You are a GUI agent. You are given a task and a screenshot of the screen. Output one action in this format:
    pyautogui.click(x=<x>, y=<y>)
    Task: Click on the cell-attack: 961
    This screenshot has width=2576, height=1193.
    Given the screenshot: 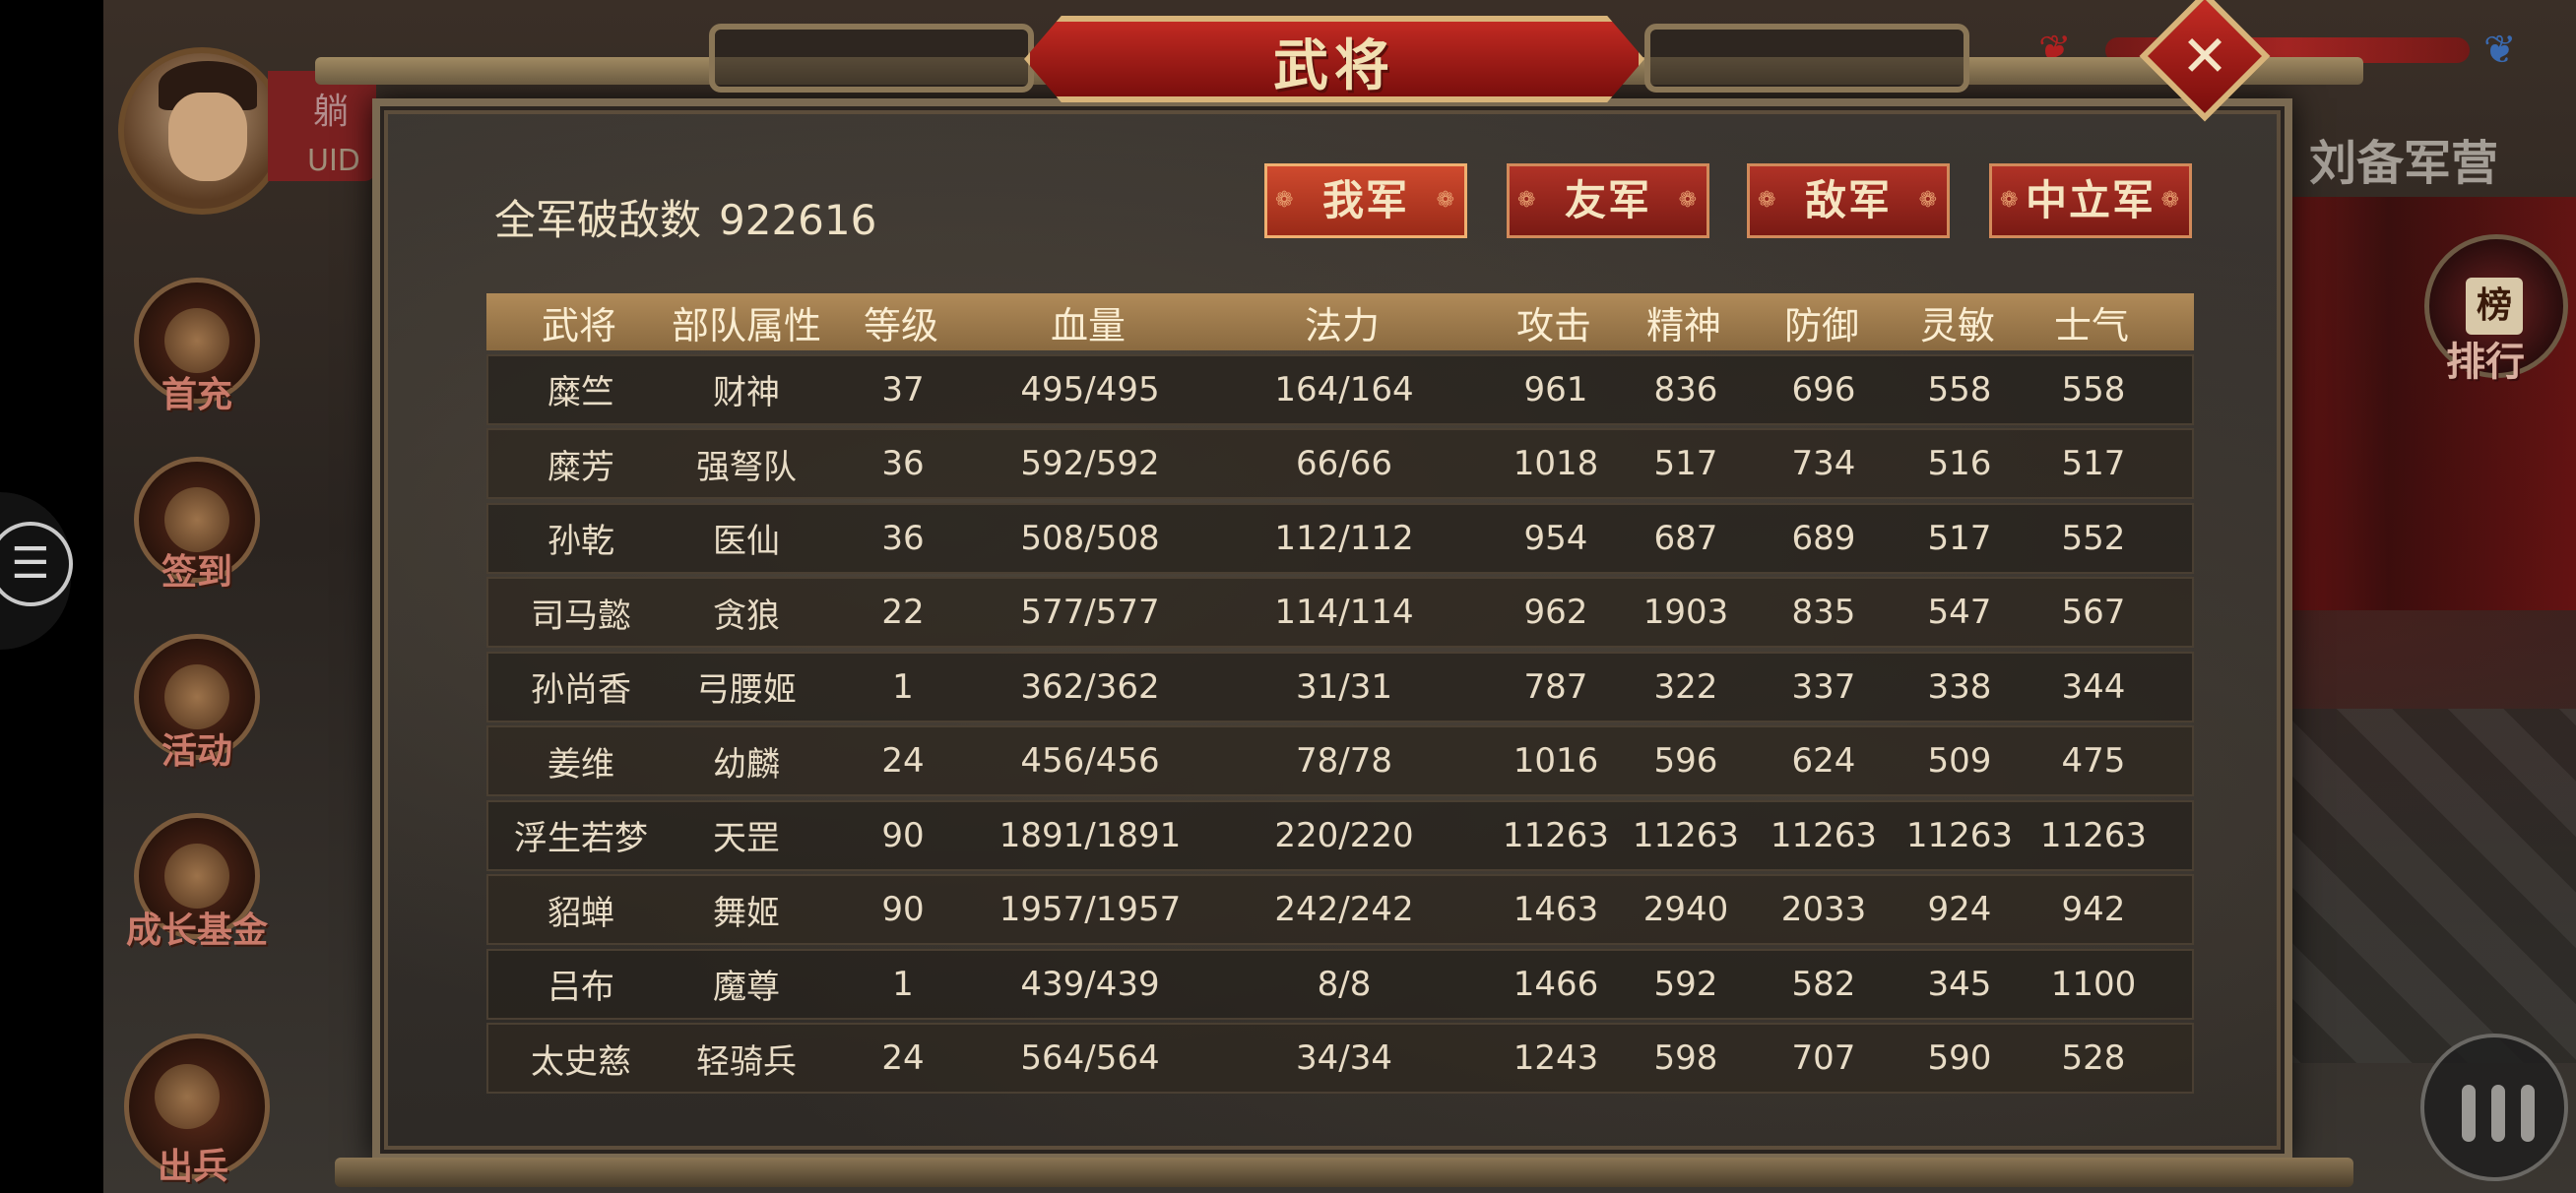 What is the action you would take?
    pyautogui.click(x=1555, y=389)
    